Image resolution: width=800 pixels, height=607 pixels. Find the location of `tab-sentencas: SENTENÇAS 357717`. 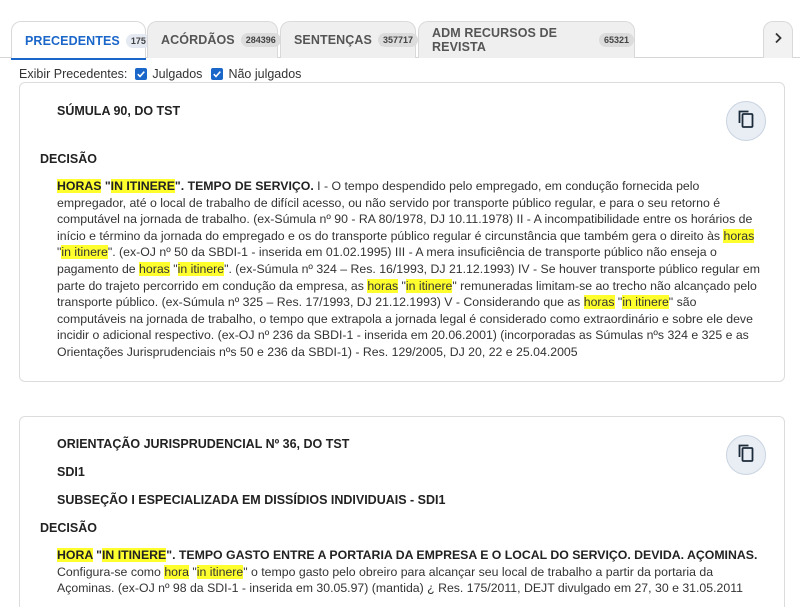

tab-sentencas: SENTENÇAS 357717 is located at coordinates (349, 39).